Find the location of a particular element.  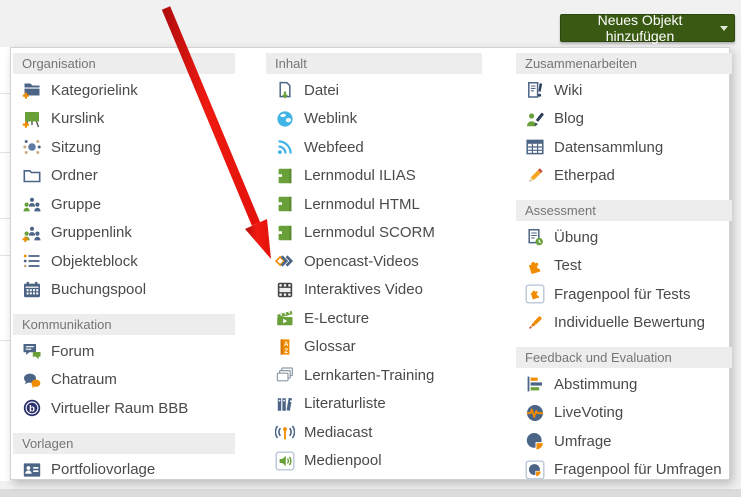

menu-item-individuelle-bewertung: Individuelle Bewertung is located at coordinates (624, 323).